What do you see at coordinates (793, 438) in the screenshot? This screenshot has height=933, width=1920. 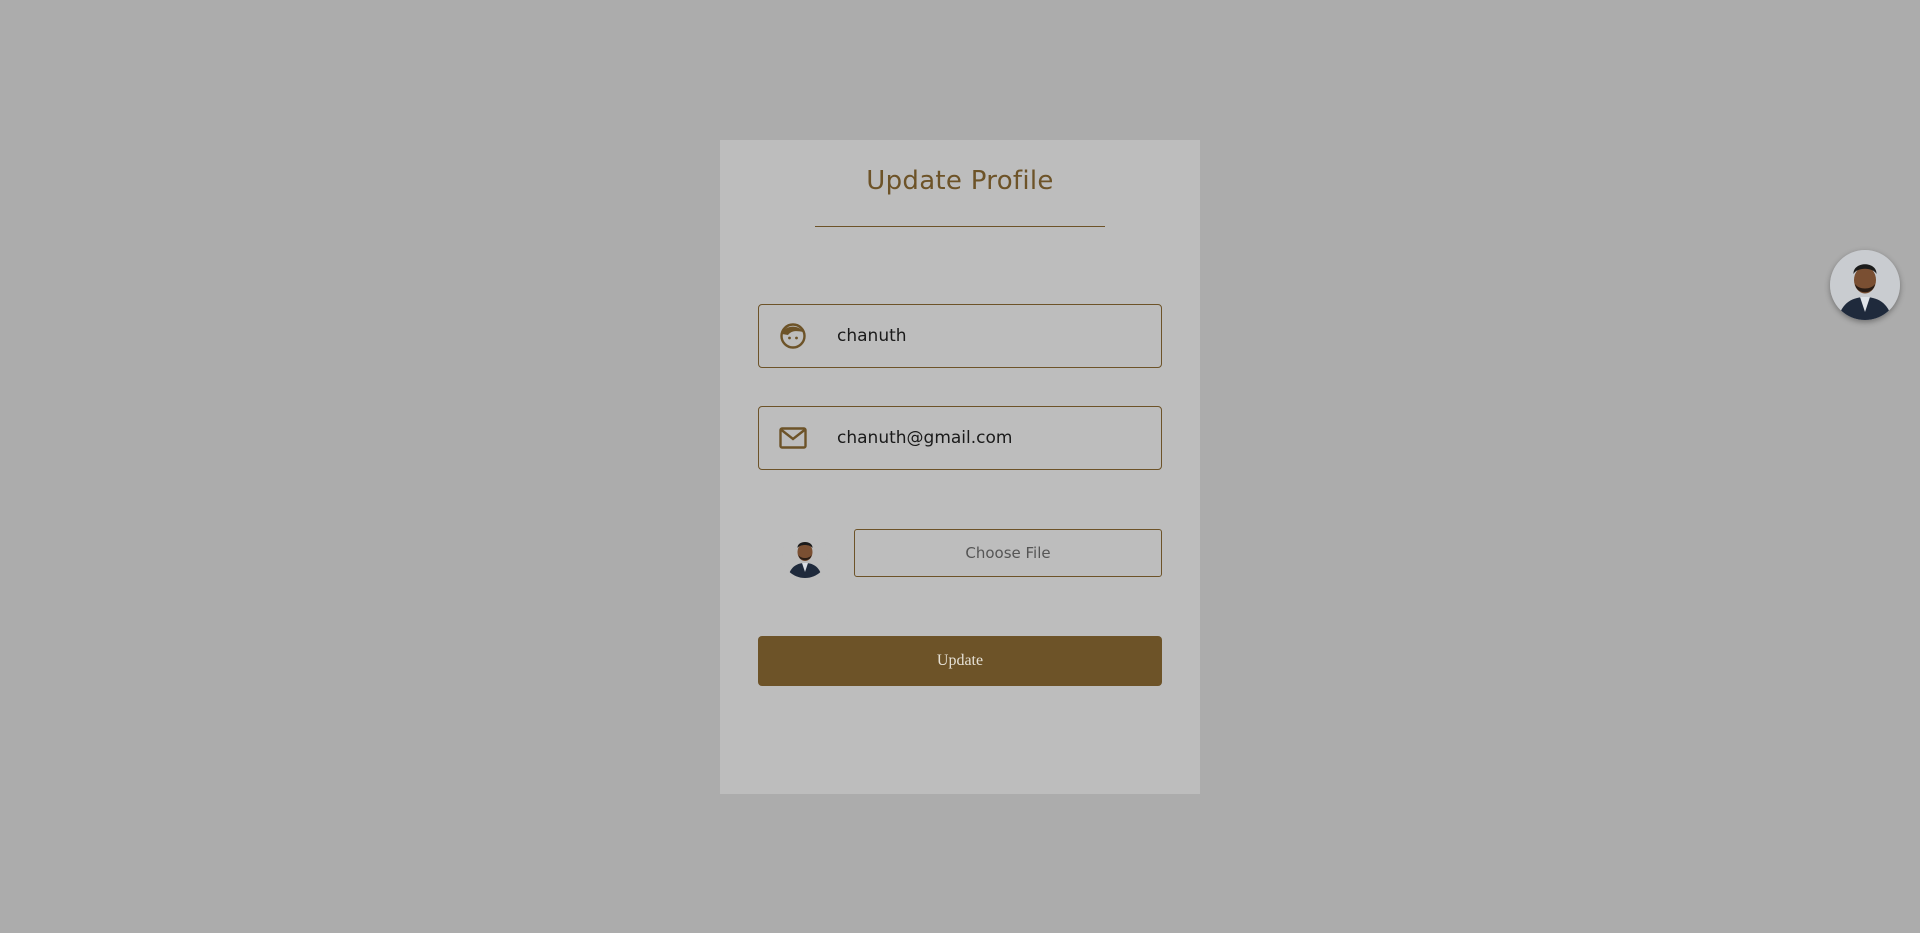 I see `envelope-icon` at bounding box center [793, 438].